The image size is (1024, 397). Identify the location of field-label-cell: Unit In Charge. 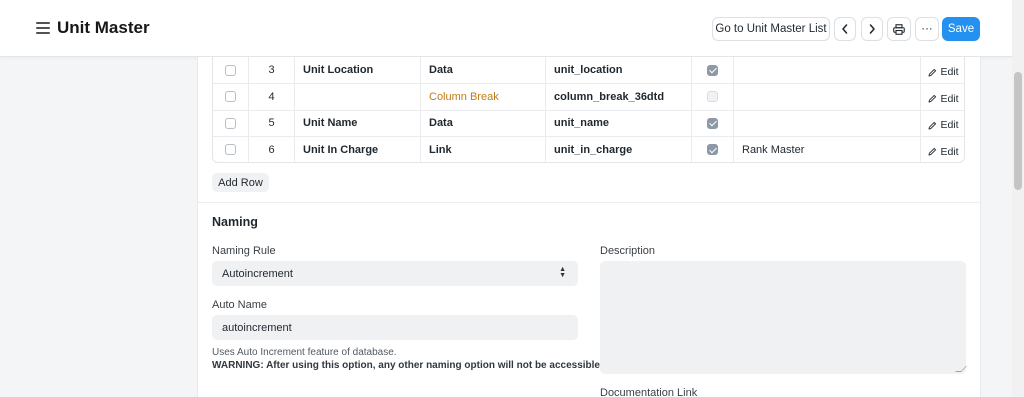
(357, 149).